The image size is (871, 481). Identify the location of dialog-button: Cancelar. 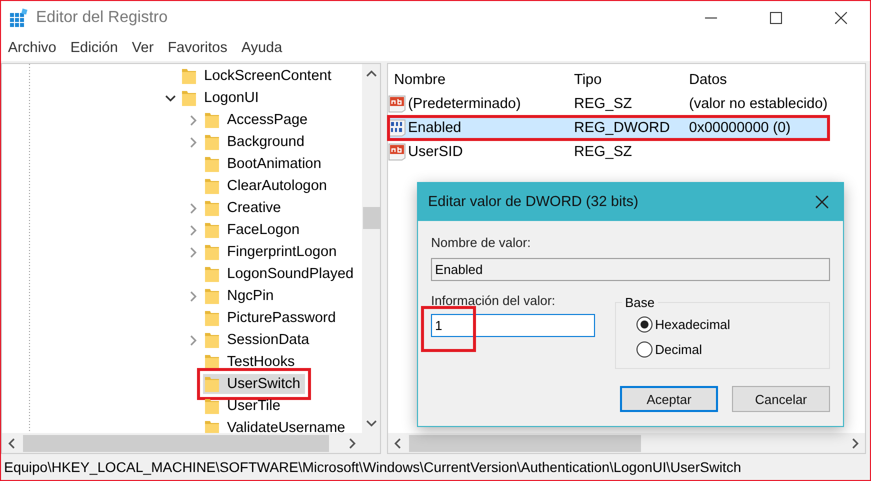
(781, 399).